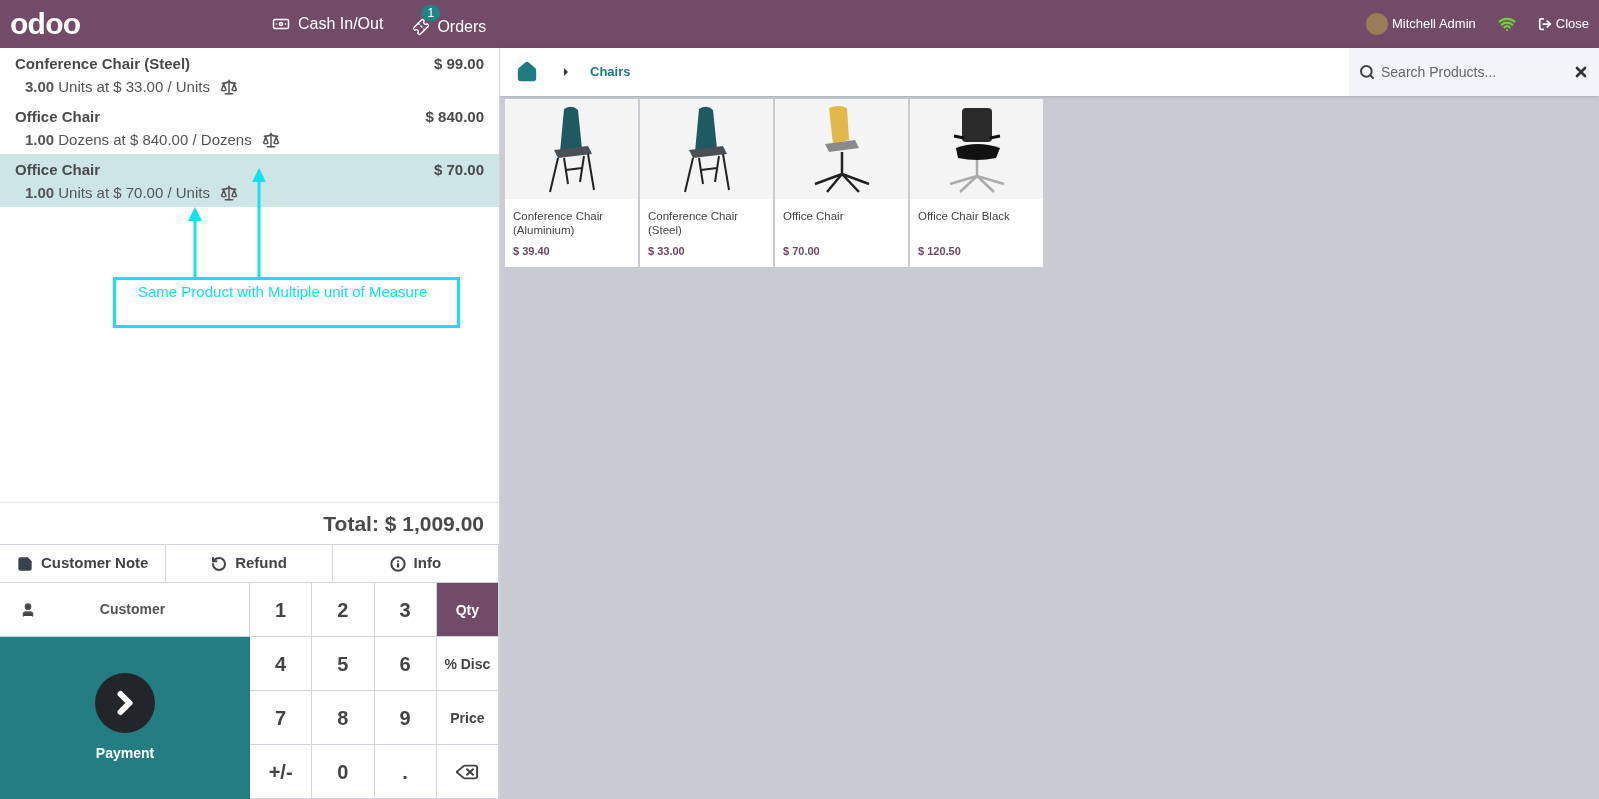  I want to click on unit-price-text: Dozens at $ 840.00 / Dozens, so click(155, 139).